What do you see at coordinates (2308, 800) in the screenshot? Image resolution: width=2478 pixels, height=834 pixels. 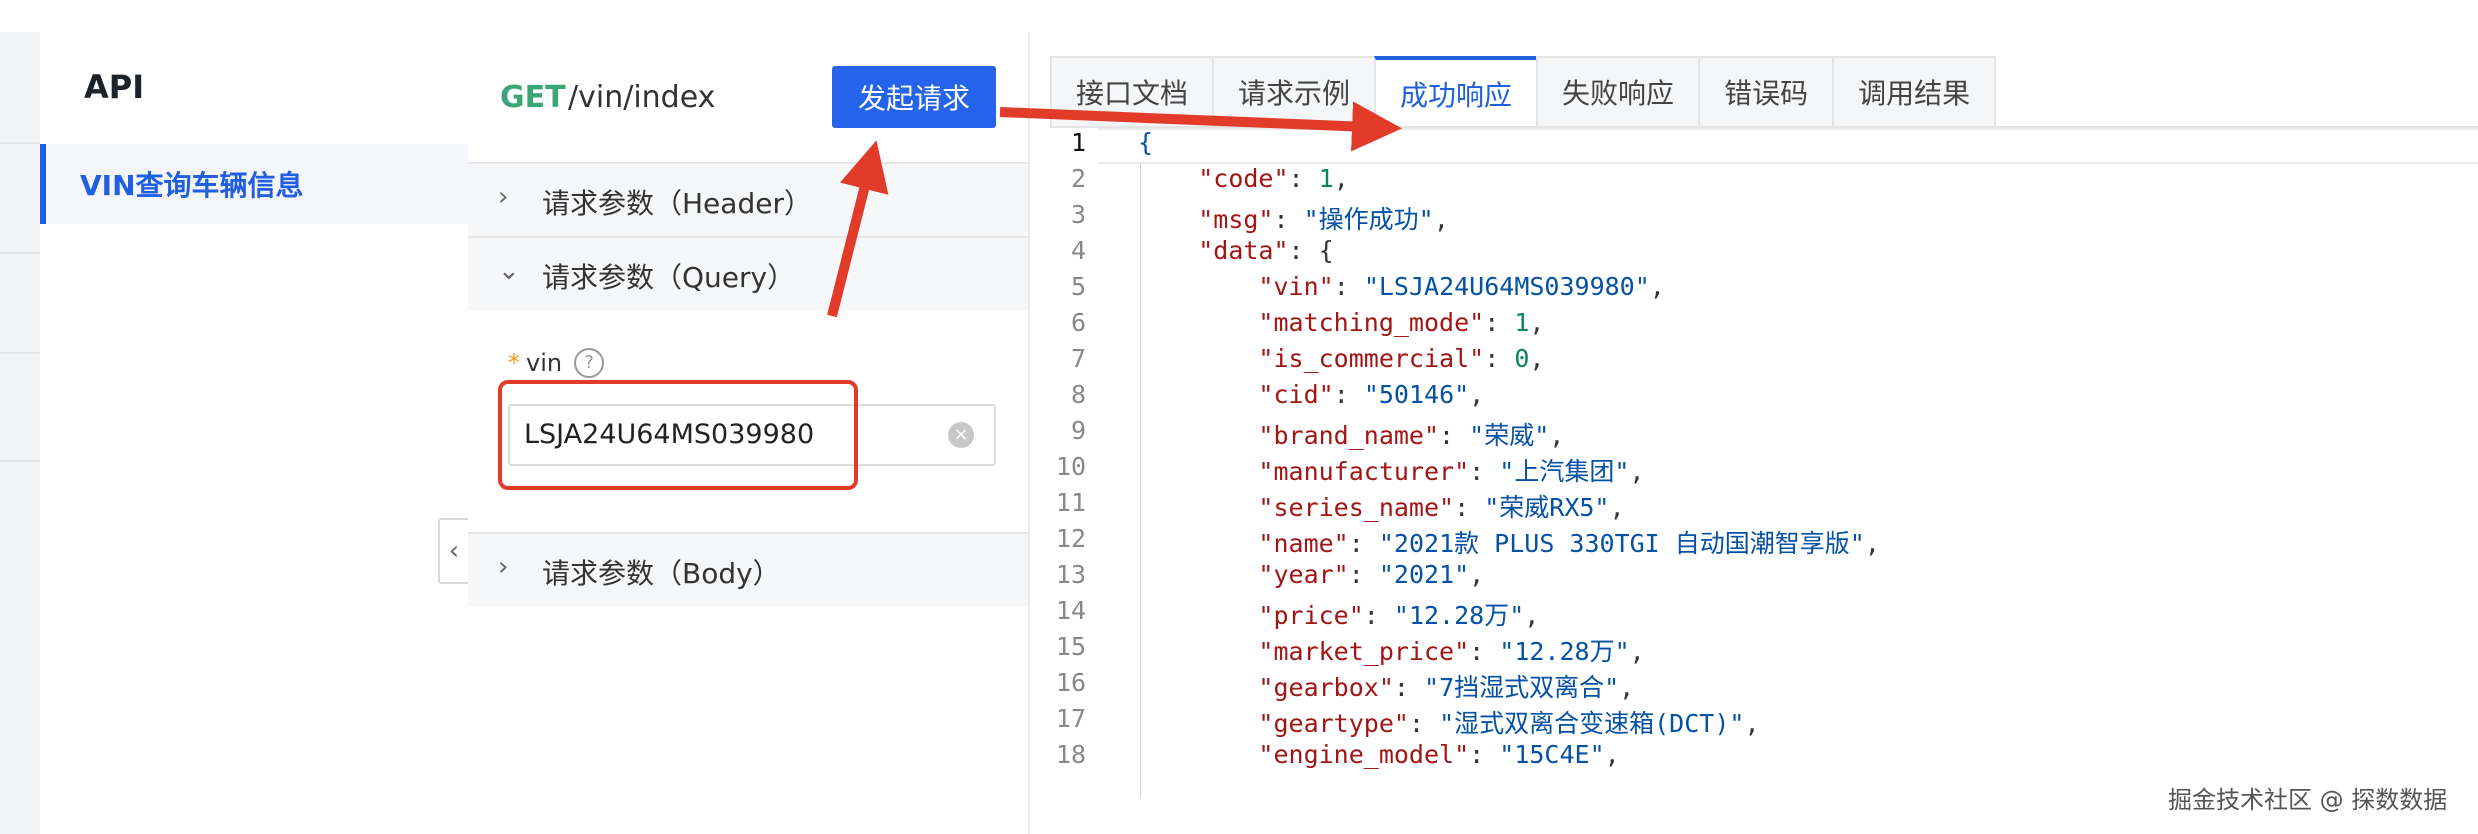 I see `watermark: 掘金技术社区 @ 探数数据` at bounding box center [2308, 800].